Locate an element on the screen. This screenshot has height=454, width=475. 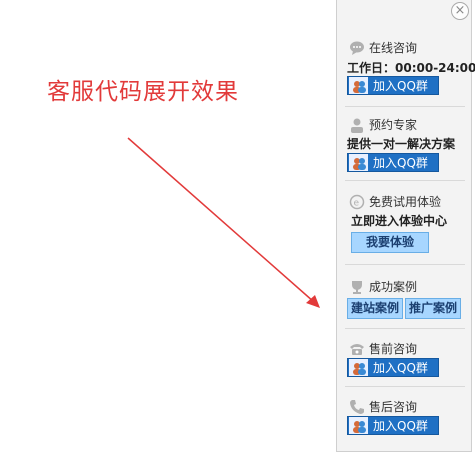
site-cases-button: 建站案例 is located at coordinates (375, 308).